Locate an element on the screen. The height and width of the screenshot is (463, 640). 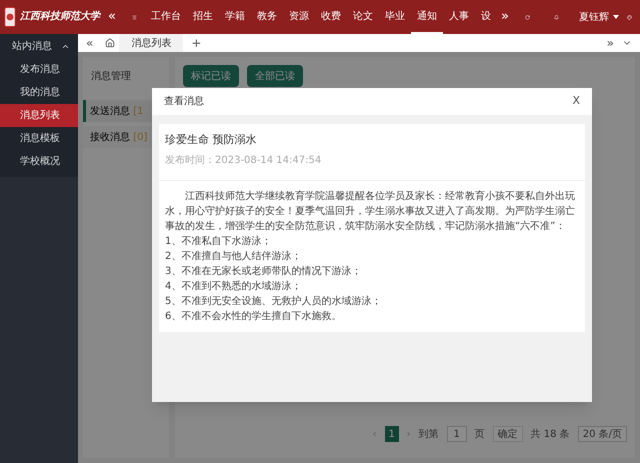
panel-title: 消息管理 is located at coordinates (111, 77).